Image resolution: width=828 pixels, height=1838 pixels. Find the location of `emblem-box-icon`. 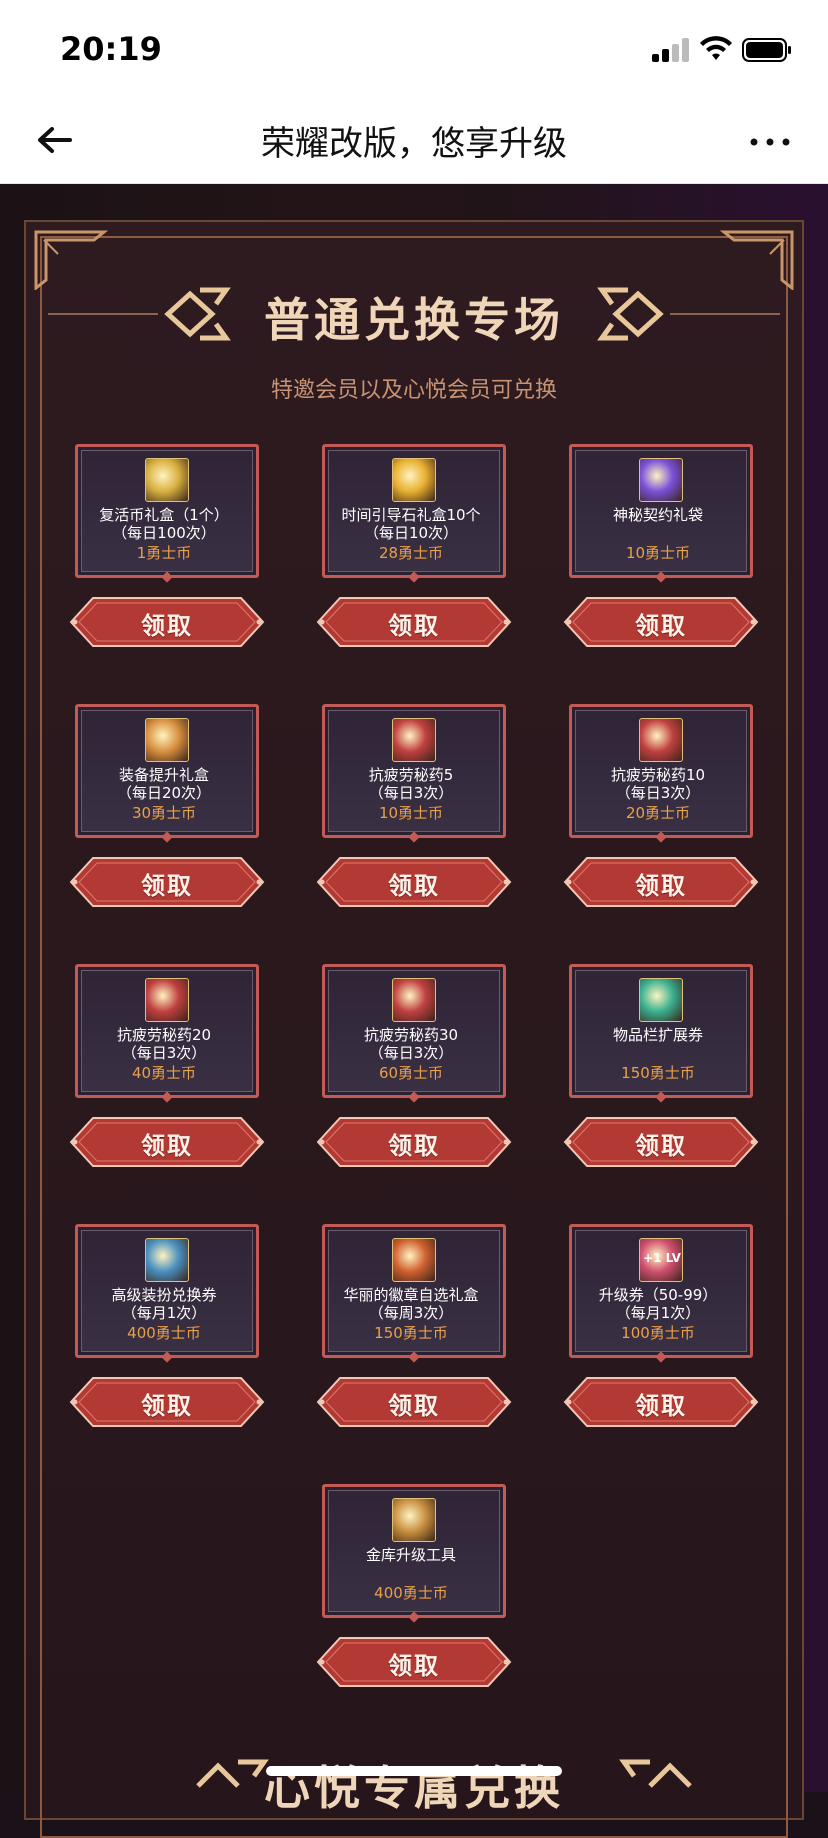

emblem-box-icon is located at coordinates (414, 1260).